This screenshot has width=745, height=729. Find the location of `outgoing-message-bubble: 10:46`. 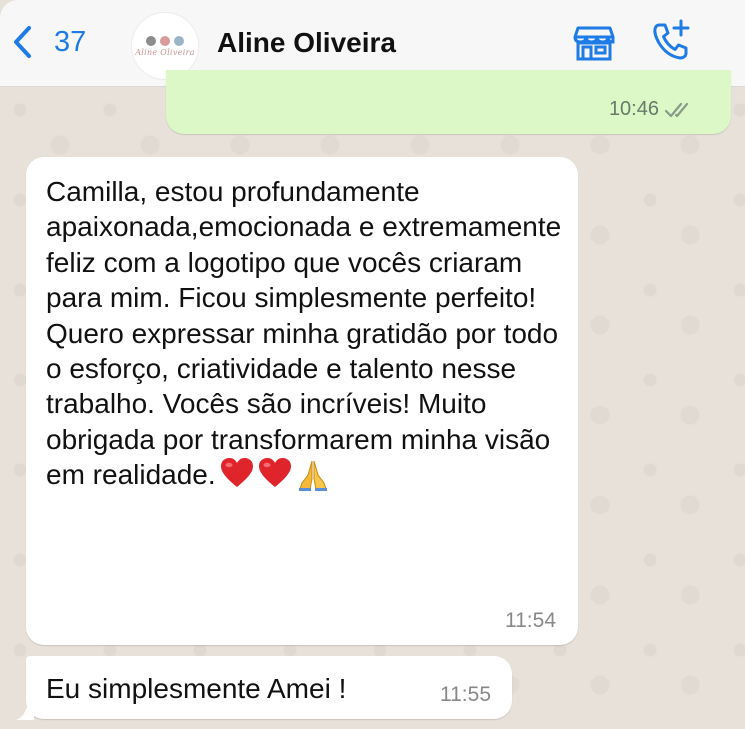

outgoing-message-bubble: 10:46 is located at coordinates (448, 102).